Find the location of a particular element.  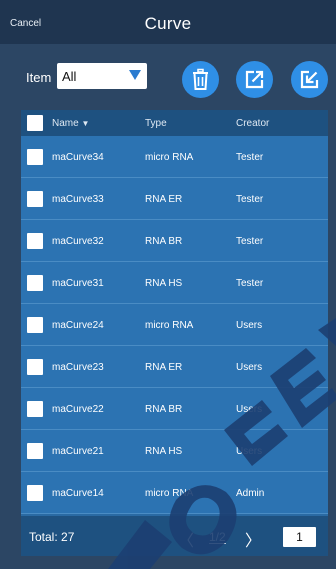

row-creator: Admin is located at coordinates (250, 493).